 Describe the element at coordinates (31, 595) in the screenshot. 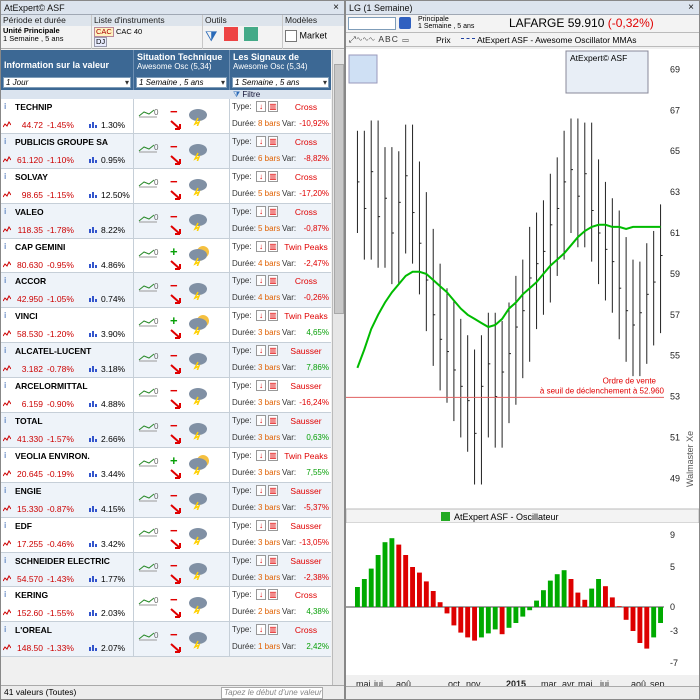

I see `stock-name: KERING` at that location.